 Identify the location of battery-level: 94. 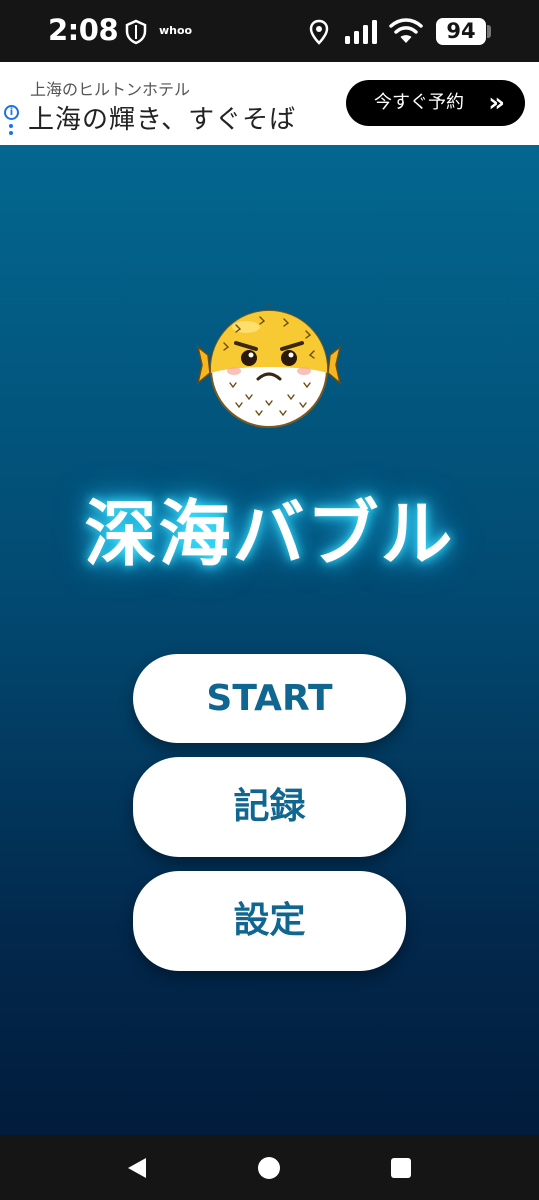
(461, 31).